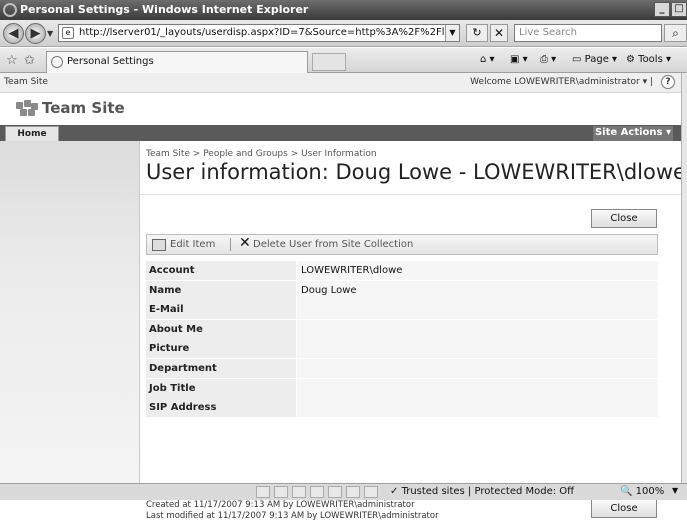  I want to click on property-row-name: Name Doug Lowe, so click(402, 290).